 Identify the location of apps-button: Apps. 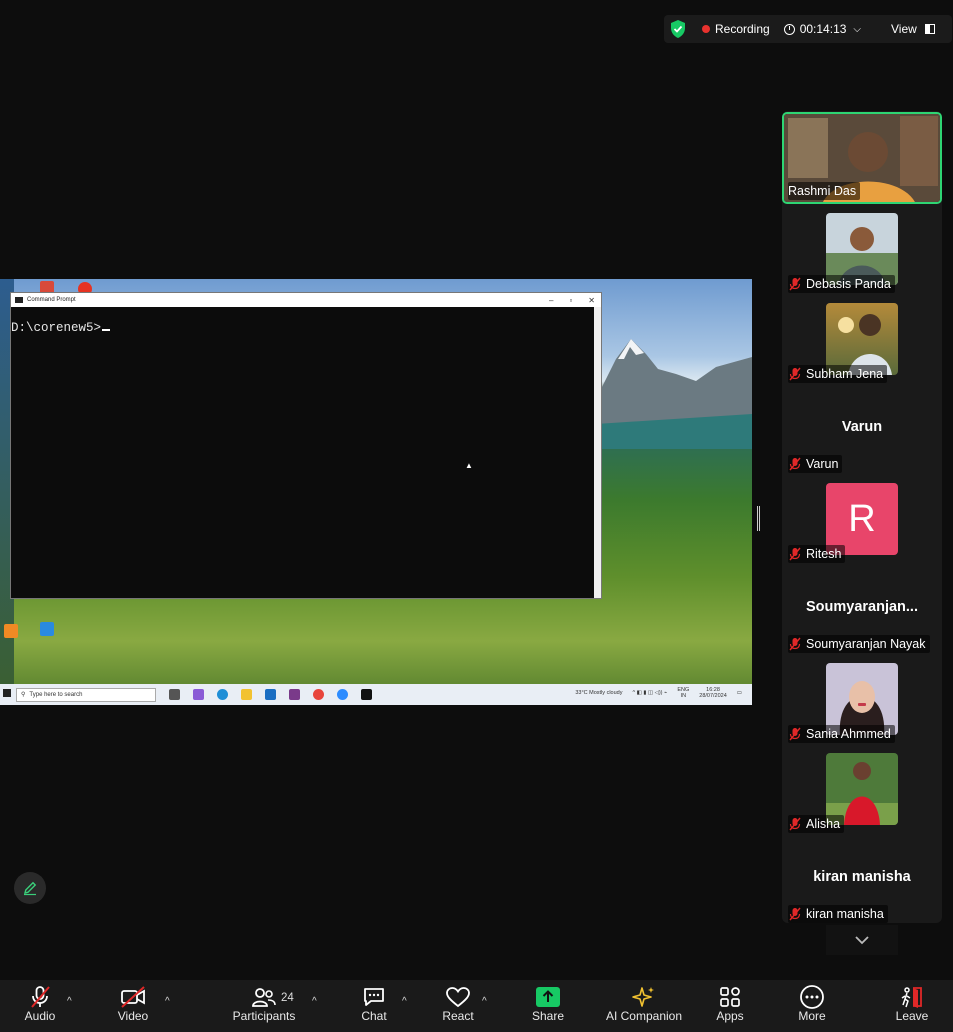
(730, 1006).